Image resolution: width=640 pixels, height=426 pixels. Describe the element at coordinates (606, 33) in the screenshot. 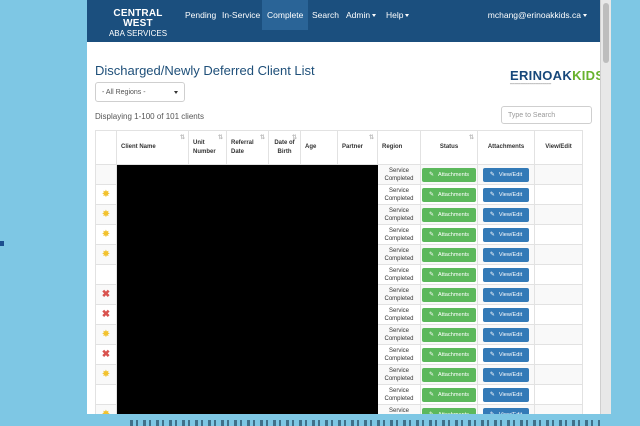

I see `scroll-thumb` at that location.